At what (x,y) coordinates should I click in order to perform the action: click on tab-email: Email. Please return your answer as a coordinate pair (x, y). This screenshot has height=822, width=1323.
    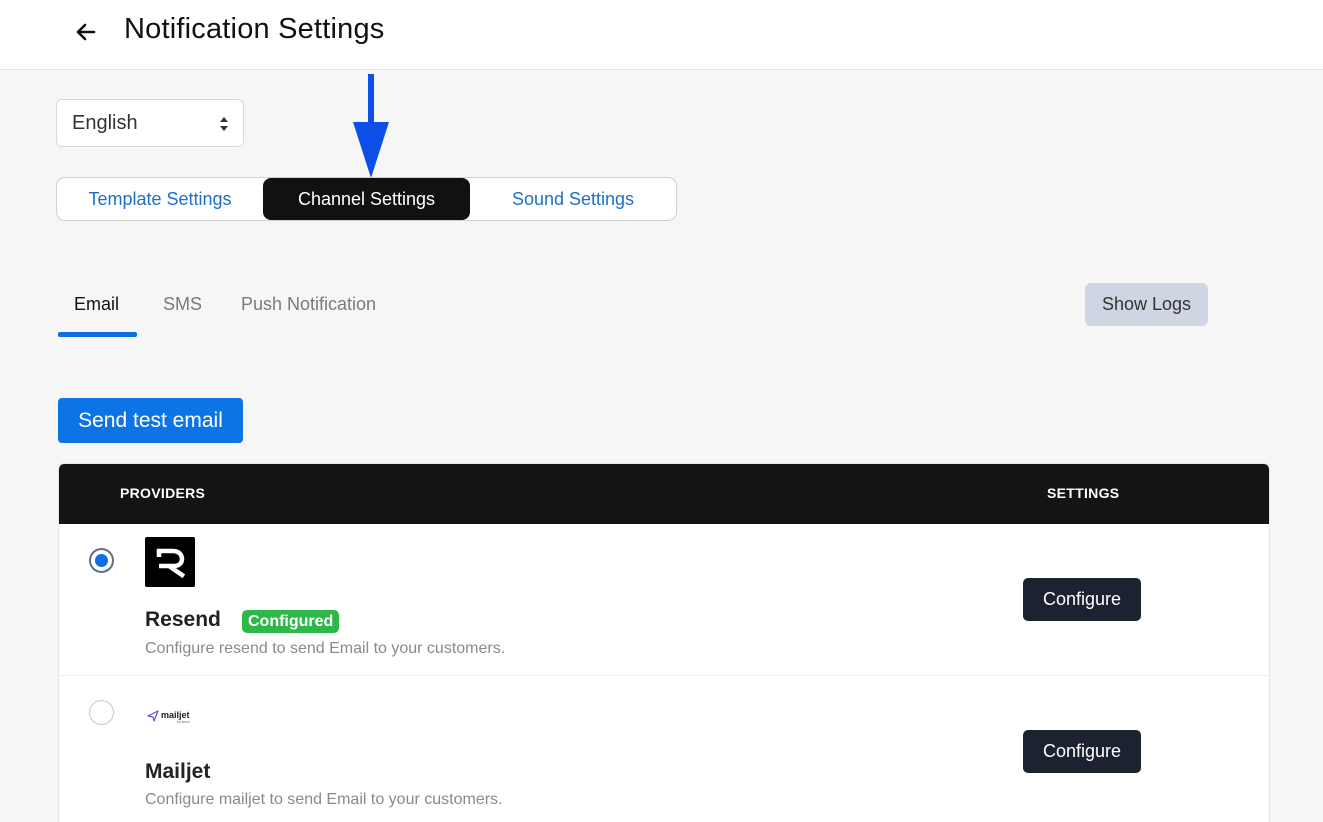
    Looking at the image, I should click on (96, 304).